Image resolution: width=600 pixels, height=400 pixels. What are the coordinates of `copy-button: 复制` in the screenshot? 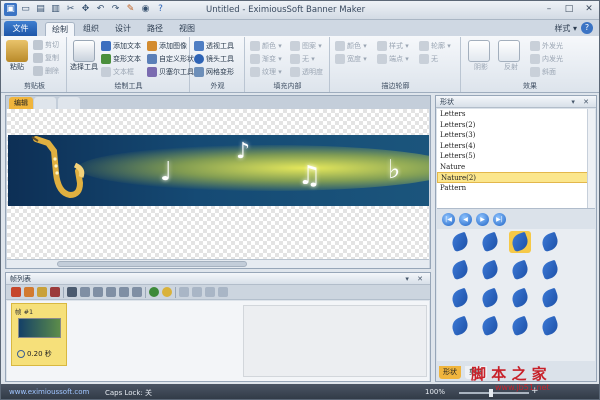 It's located at (46, 58).